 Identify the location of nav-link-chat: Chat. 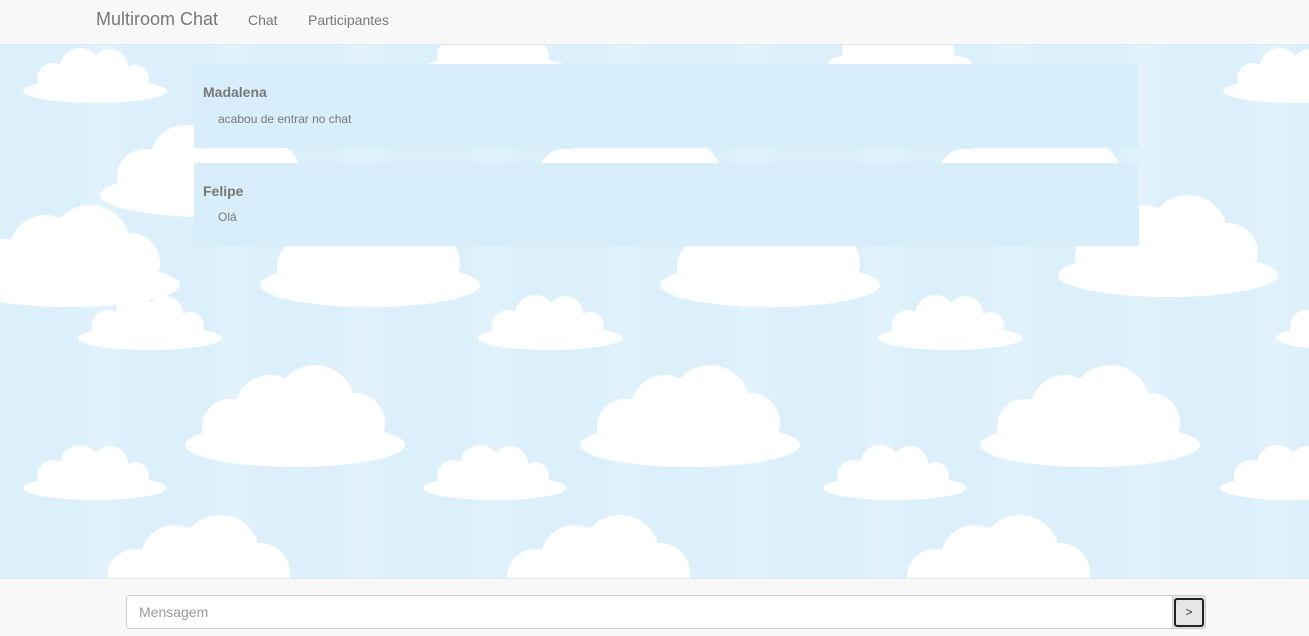
(263, 20).